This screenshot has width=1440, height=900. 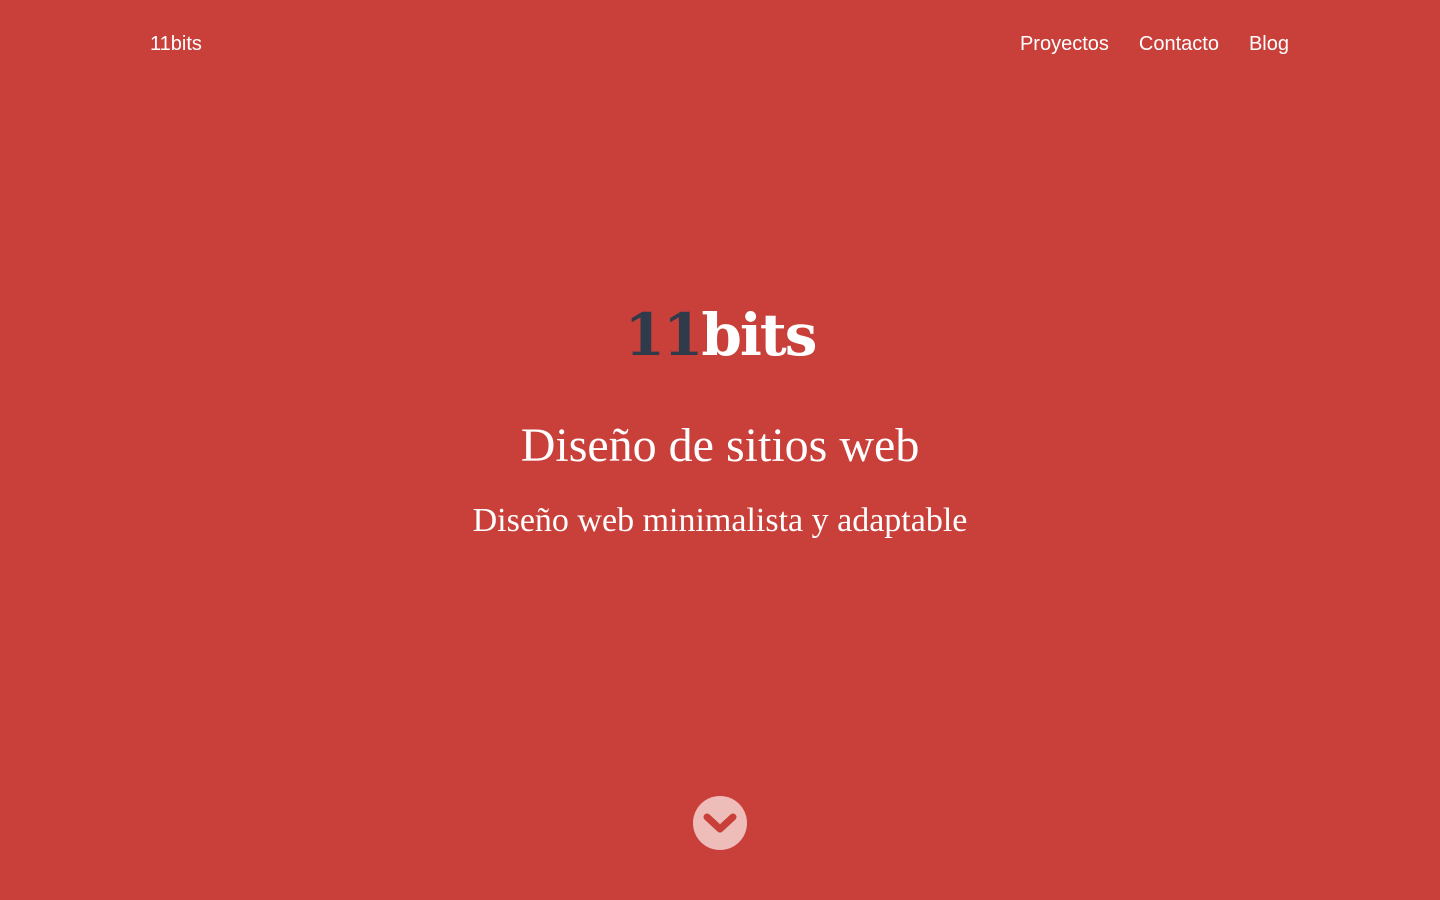 What do you see at coordinates (720, 520) in the screenshot?
I see `hero-subheadline: Diseño web minimalista y adaptable` at bounding box center [720, 520].